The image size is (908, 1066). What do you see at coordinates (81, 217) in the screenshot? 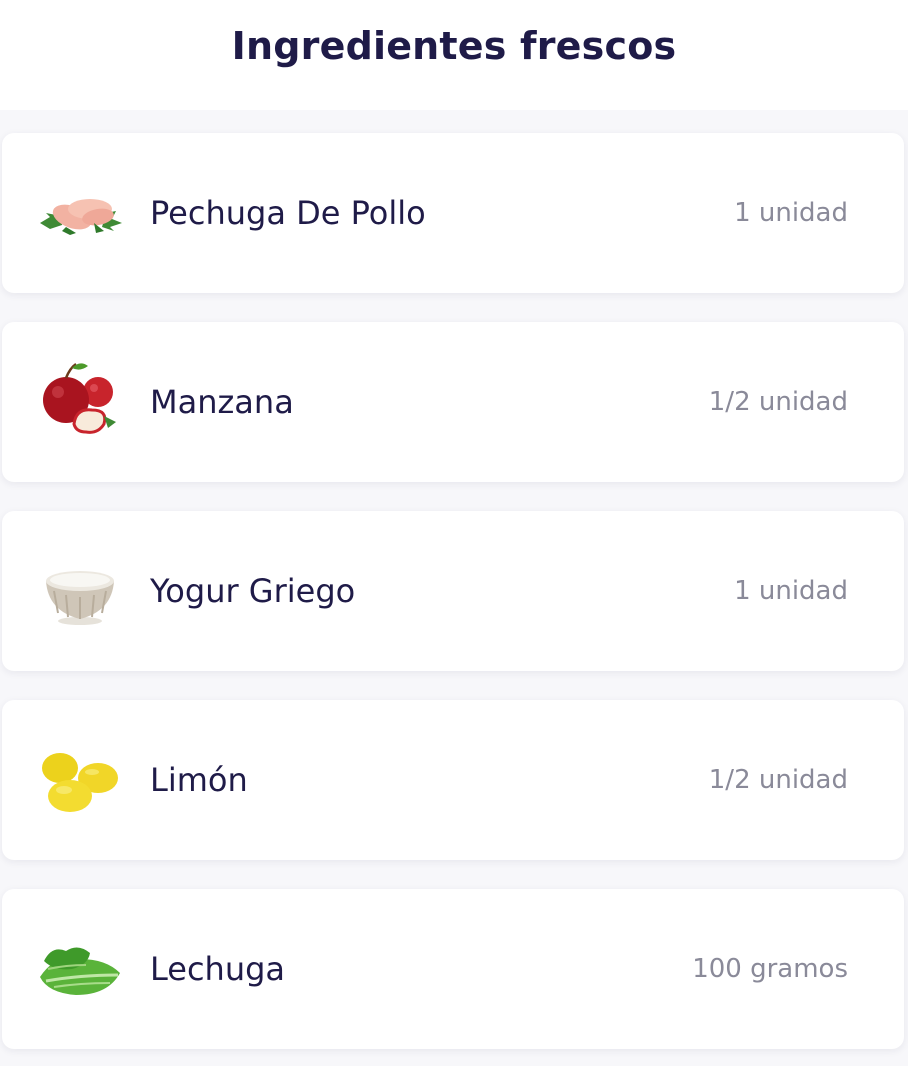
I see `chicken-breast-icon` at bounding box center [81, 217].